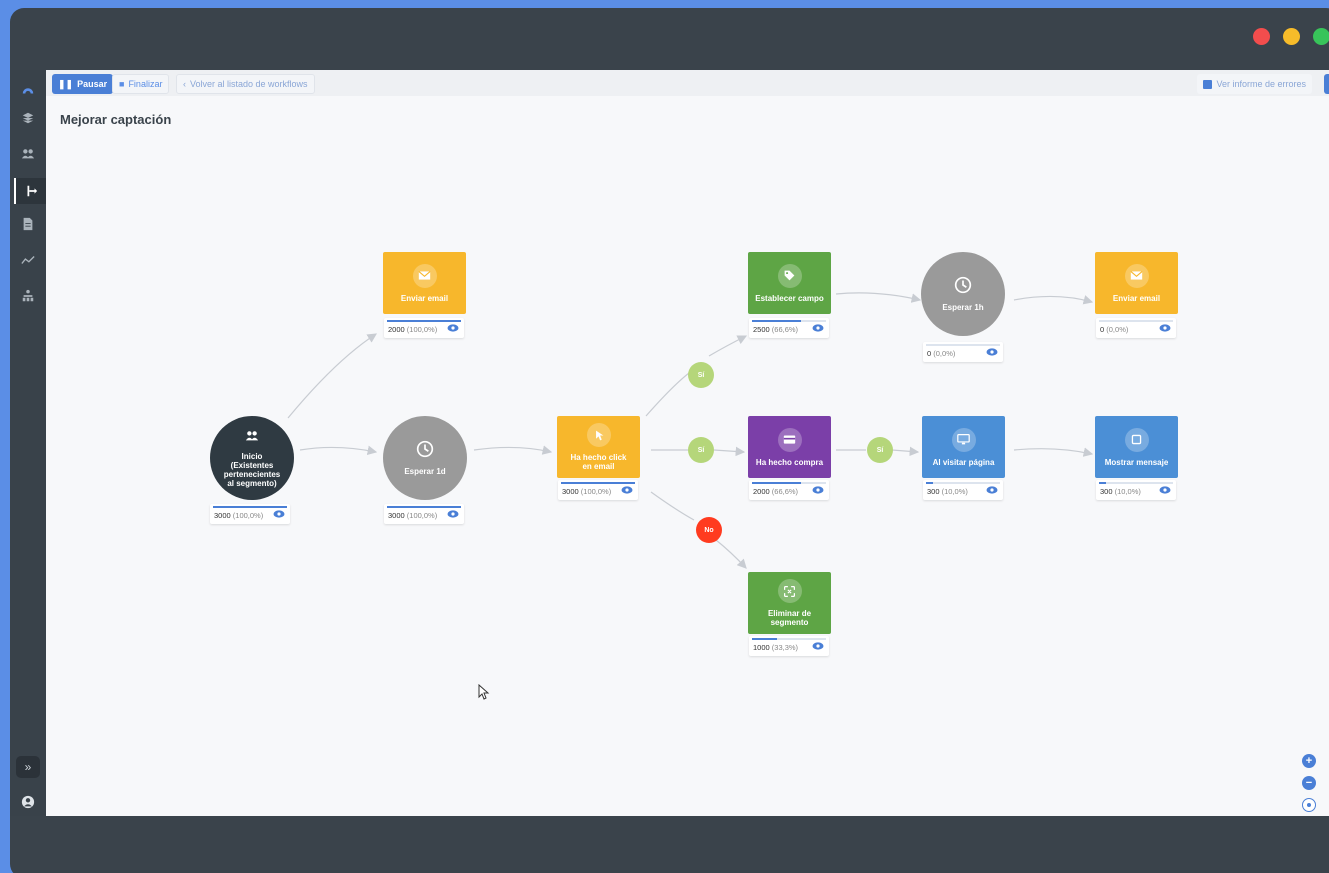 This screenshot has height=873, width=1329. Describe the element at coordinates (761, 329) in the screenshot. I see `stat-count: 2500` at that location.